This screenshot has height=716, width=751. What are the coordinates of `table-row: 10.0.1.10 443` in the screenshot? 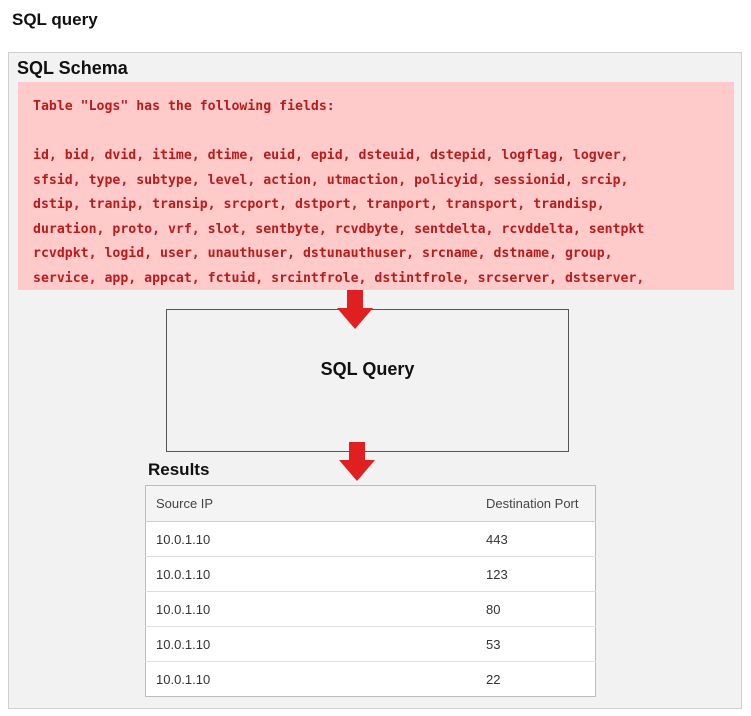 It's located at (370, 539).